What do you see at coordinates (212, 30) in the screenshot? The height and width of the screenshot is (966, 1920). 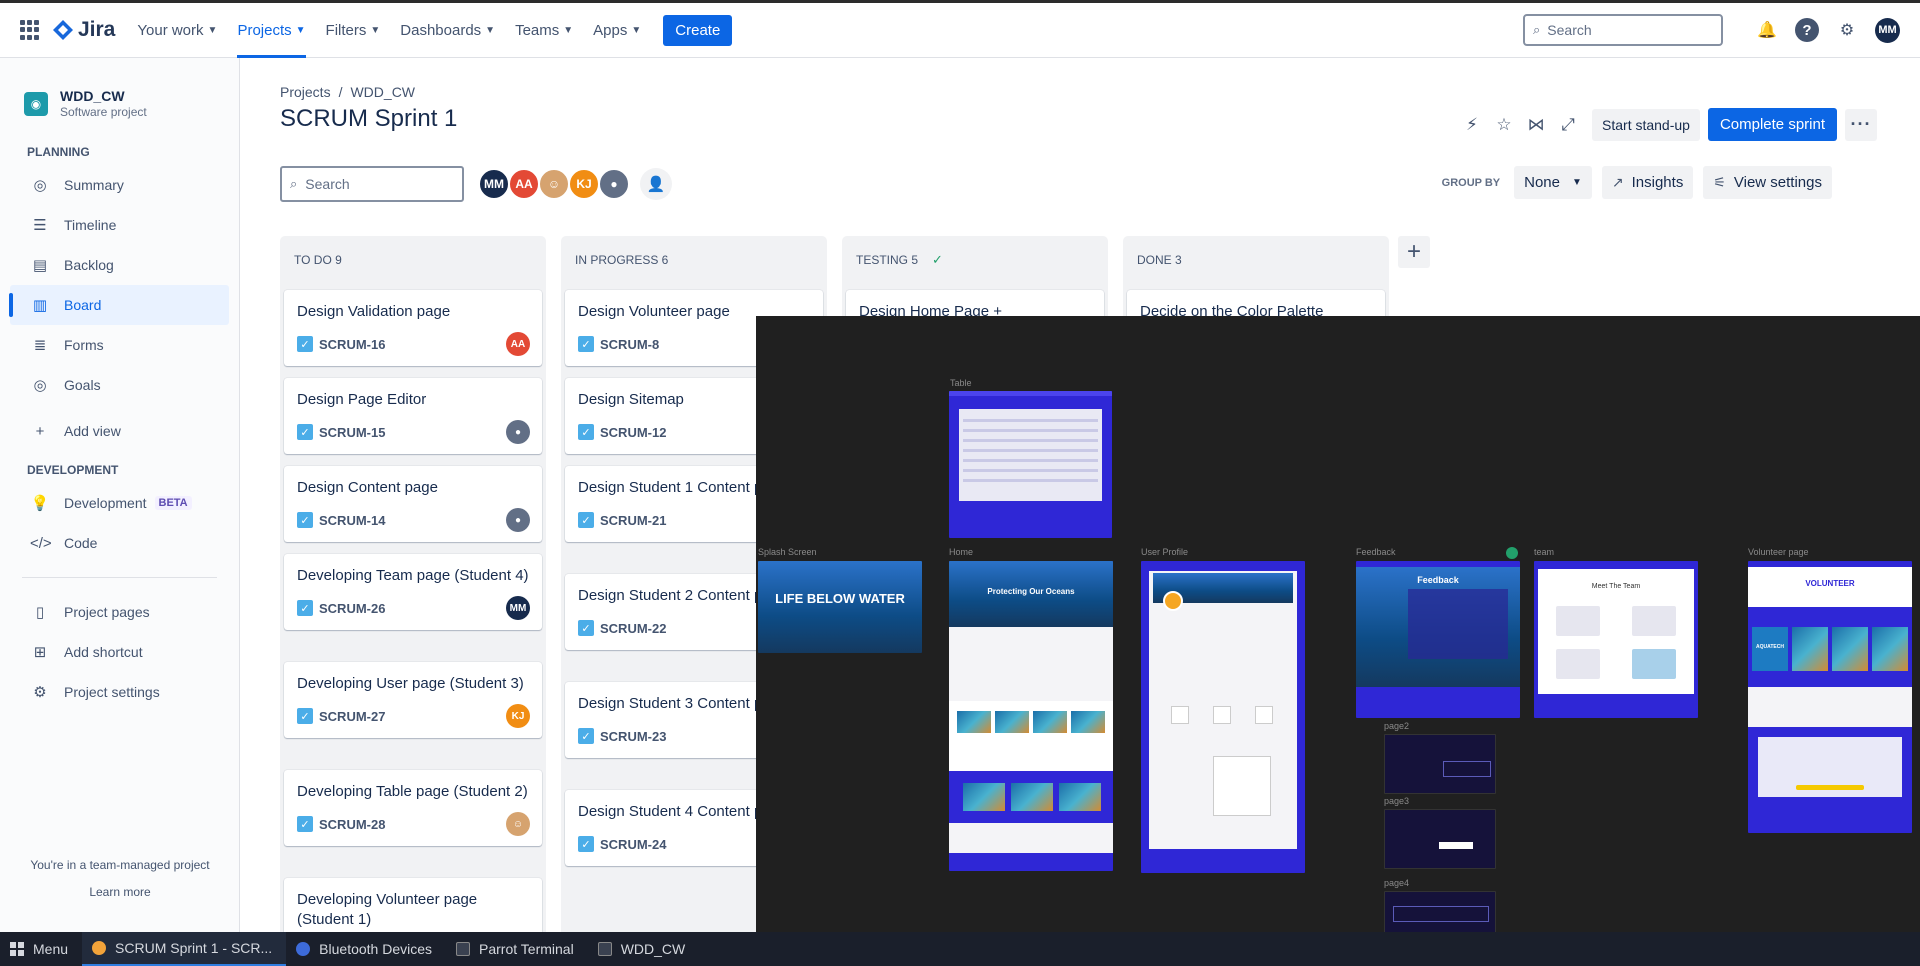 I see `chevron-down-icon: ▼` at bounding box center [212, 30].